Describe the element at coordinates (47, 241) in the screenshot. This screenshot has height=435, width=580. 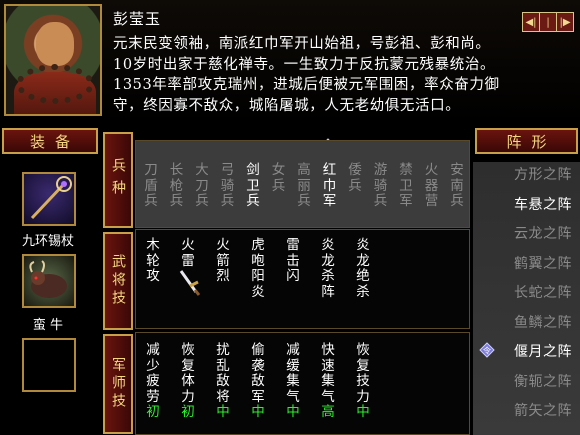
I see `equipment-name-weapon: 九环锡杖` at that location.